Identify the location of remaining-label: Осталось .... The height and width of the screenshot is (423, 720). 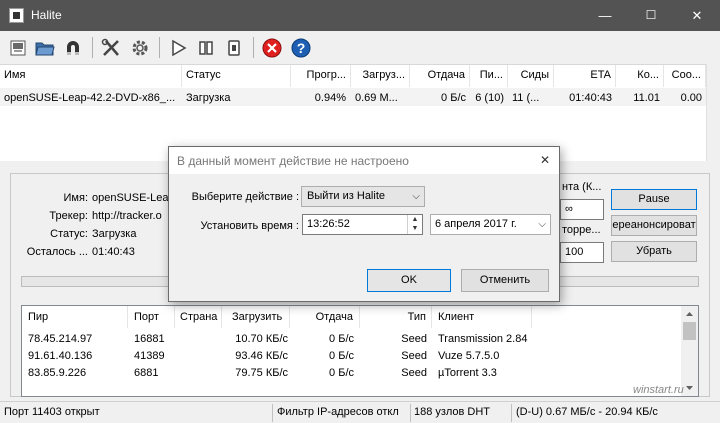
(57, 252).